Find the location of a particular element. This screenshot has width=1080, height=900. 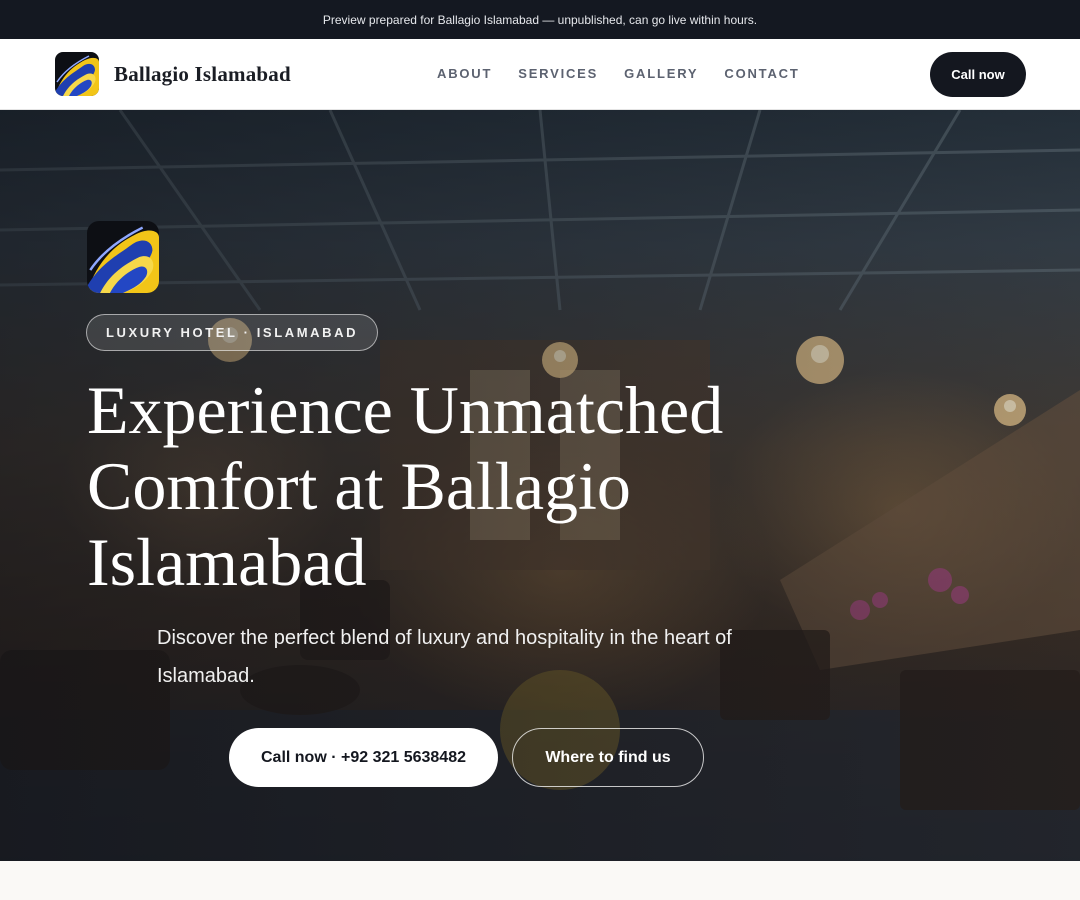

nav-link-services: SERVICES is located at coordinates (558, 73).